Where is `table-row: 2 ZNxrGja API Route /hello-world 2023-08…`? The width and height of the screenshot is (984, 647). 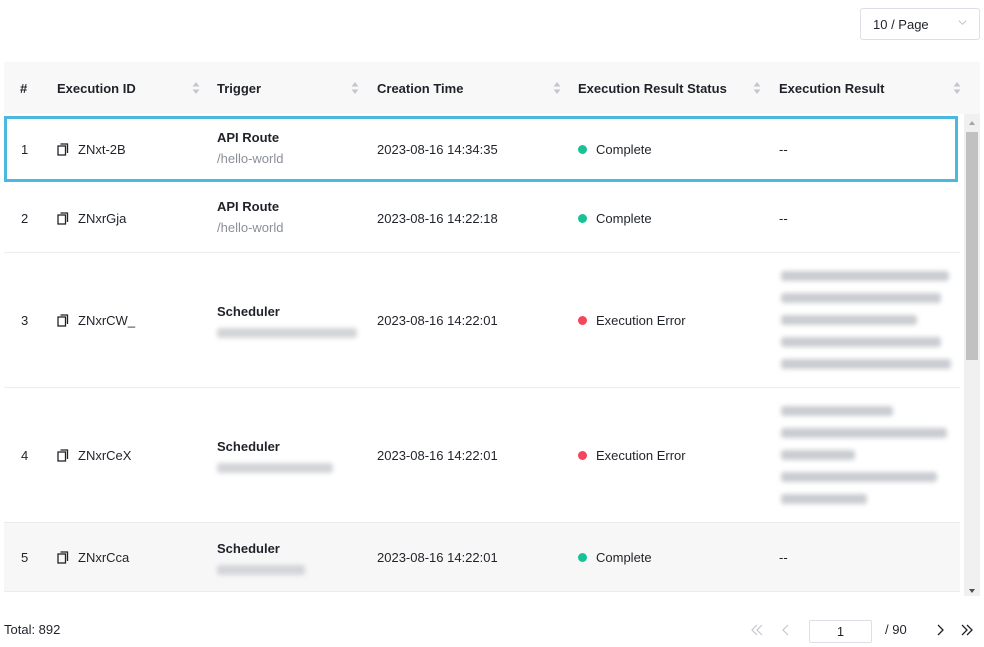 table-row: 2 ZNxrGja API Route /hello-world 2023-08… is located at coordinates (482, 218).